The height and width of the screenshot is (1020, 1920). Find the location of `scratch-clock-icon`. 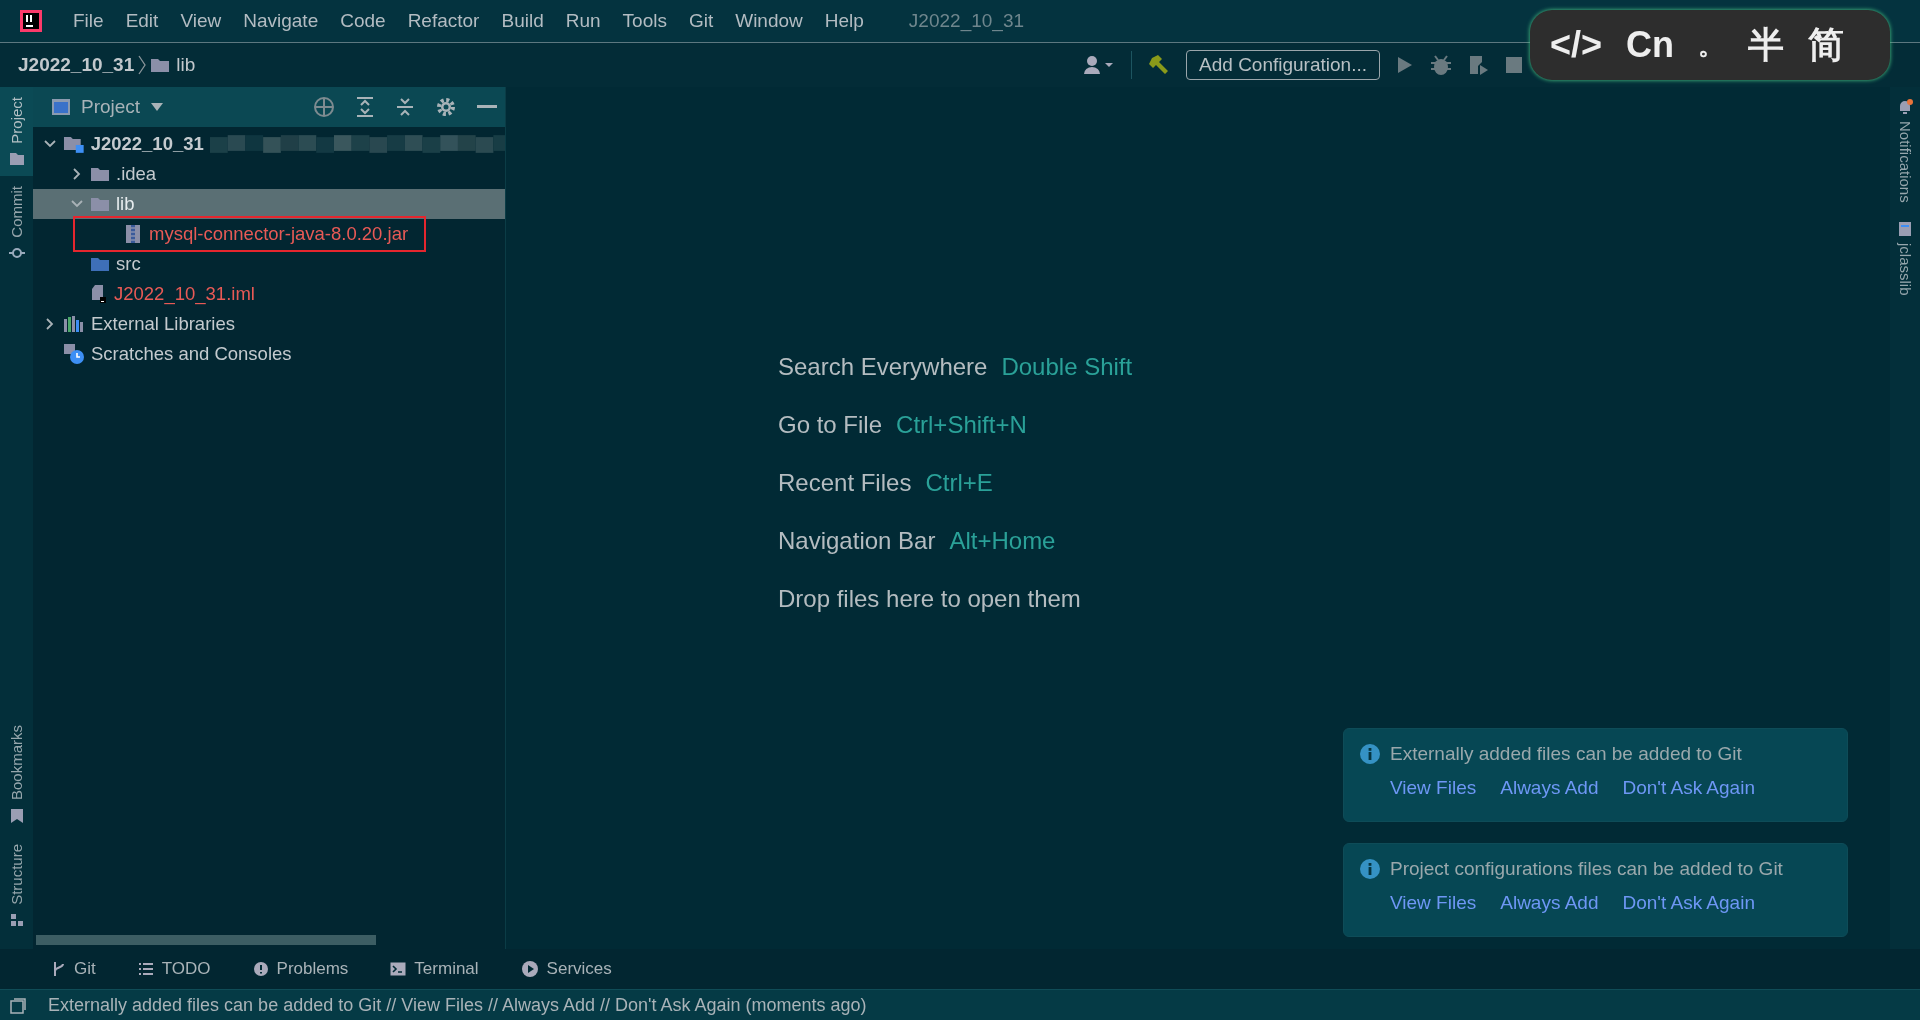

scratch-clock-icon is located at coordinates (74, 354).